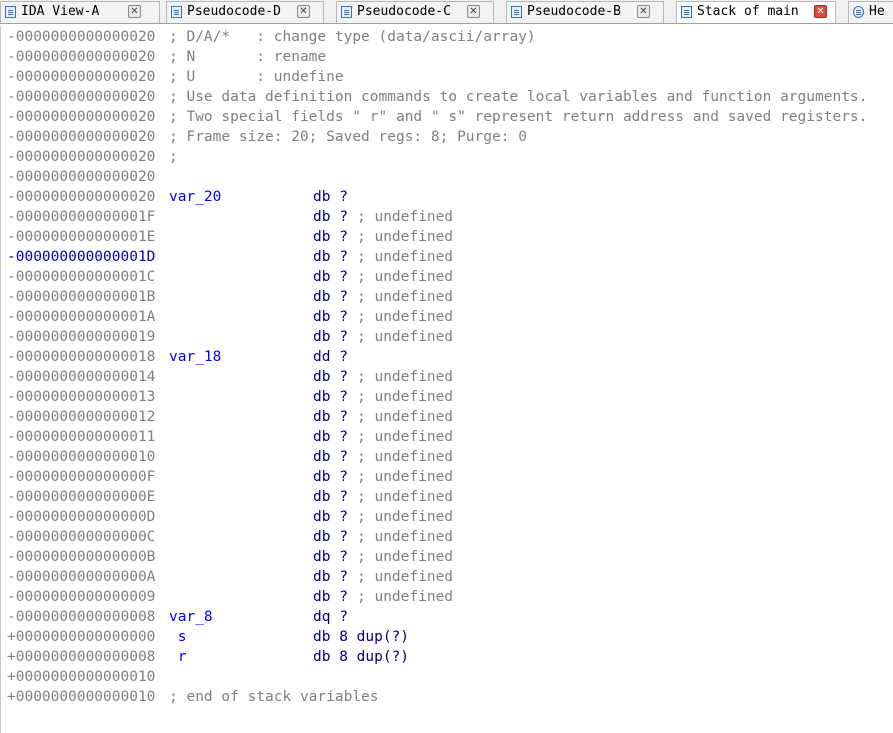  I want to click on stack-offset: -000000000000001A, so click(81, 317).